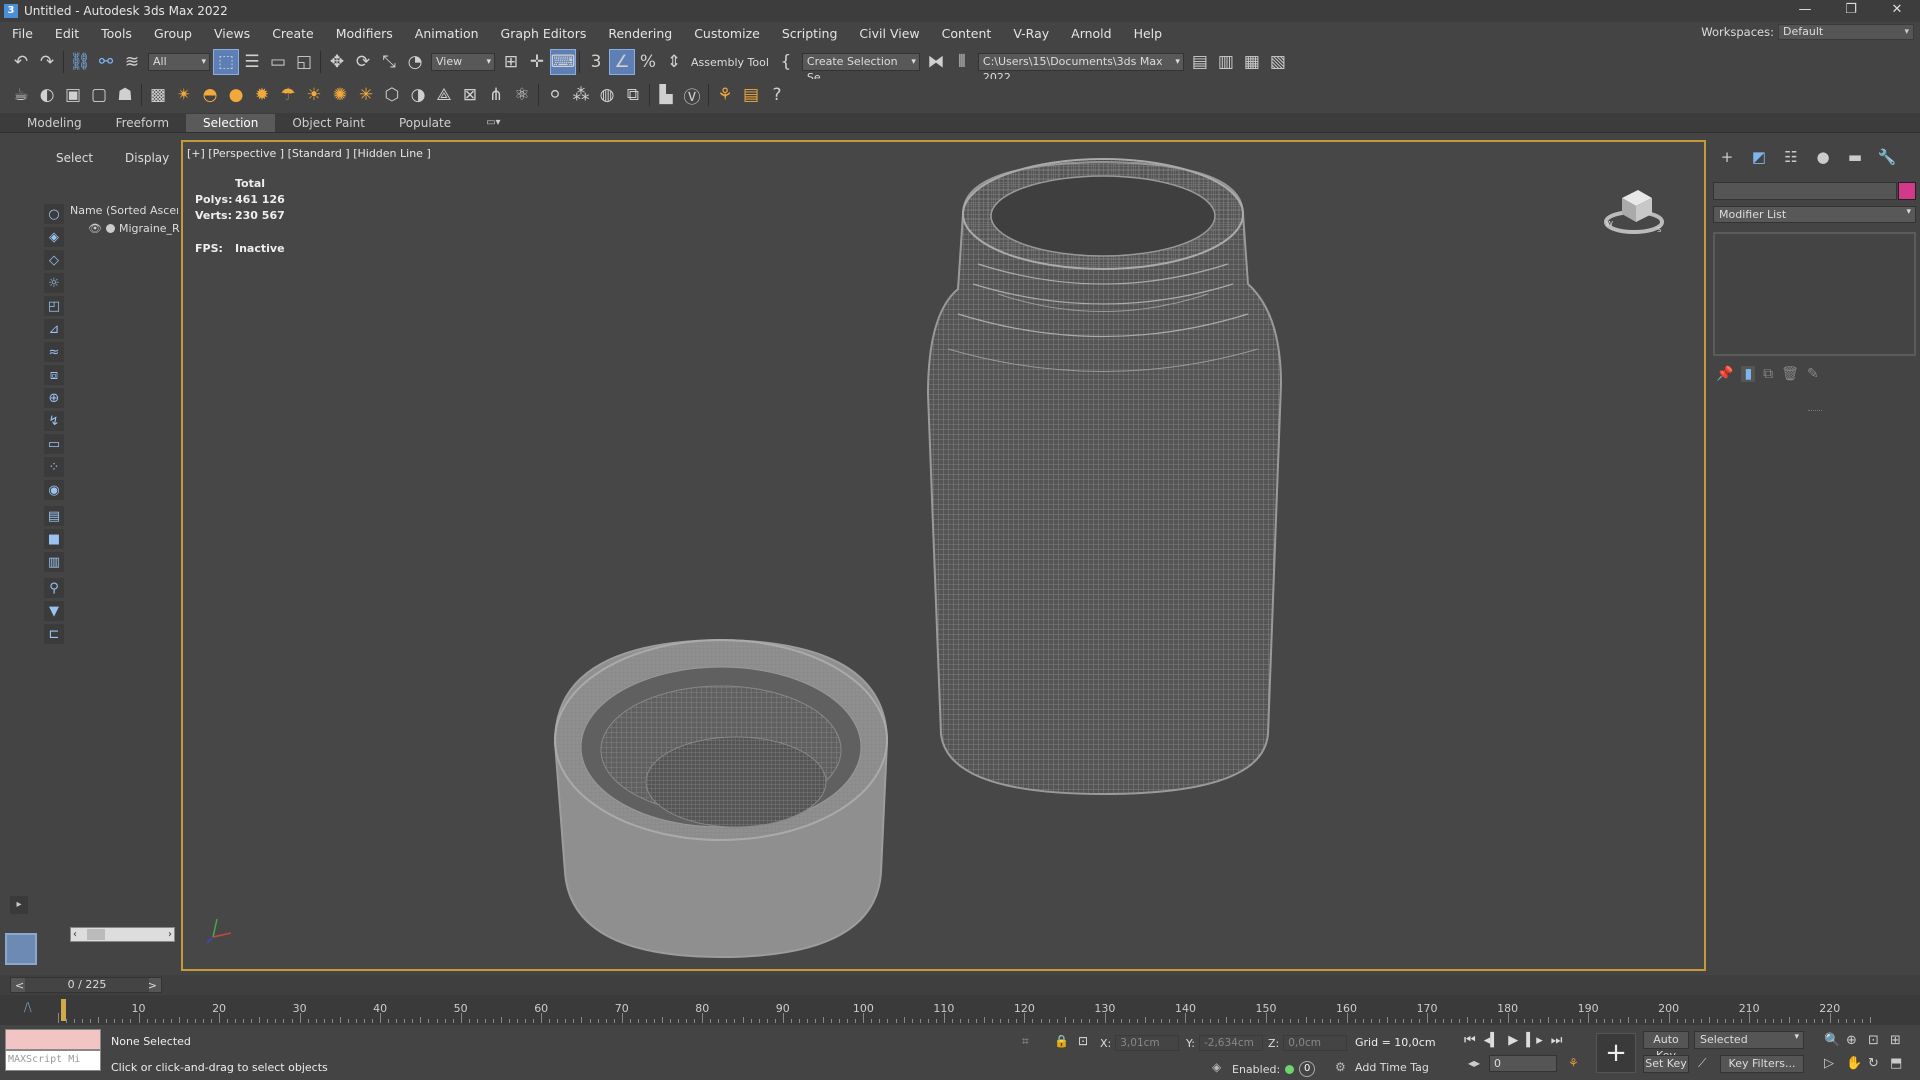 This screenshot has width=1920, height=1080. Describe the element at coordinates (231, 122) in the screenshot. I see `ribbon-tab-selection: Selection` at that location.